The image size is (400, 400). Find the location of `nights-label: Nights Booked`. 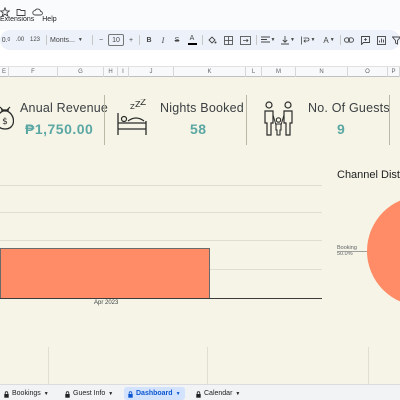

nights-label: Nights Booked is located at coordinates (202, 108).